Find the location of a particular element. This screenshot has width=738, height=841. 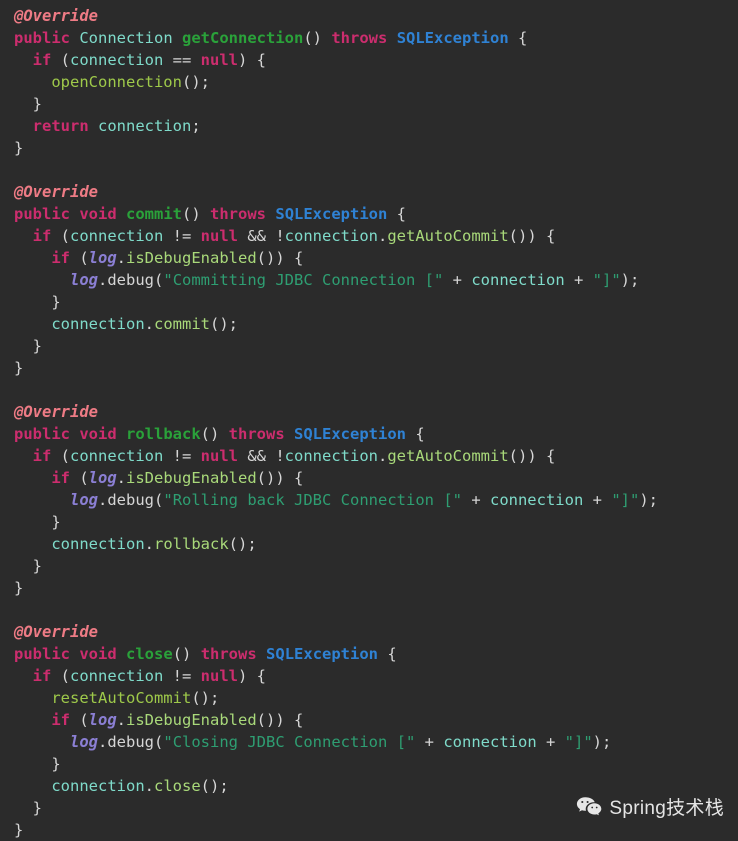

code-token: openConnection is located at coordinates (116, 82).